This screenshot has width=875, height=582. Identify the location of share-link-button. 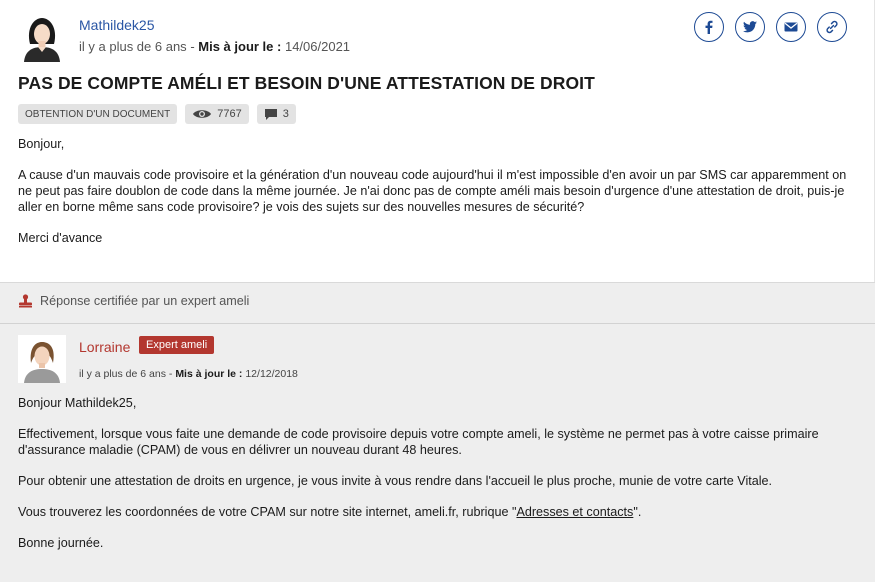
(832, 27).